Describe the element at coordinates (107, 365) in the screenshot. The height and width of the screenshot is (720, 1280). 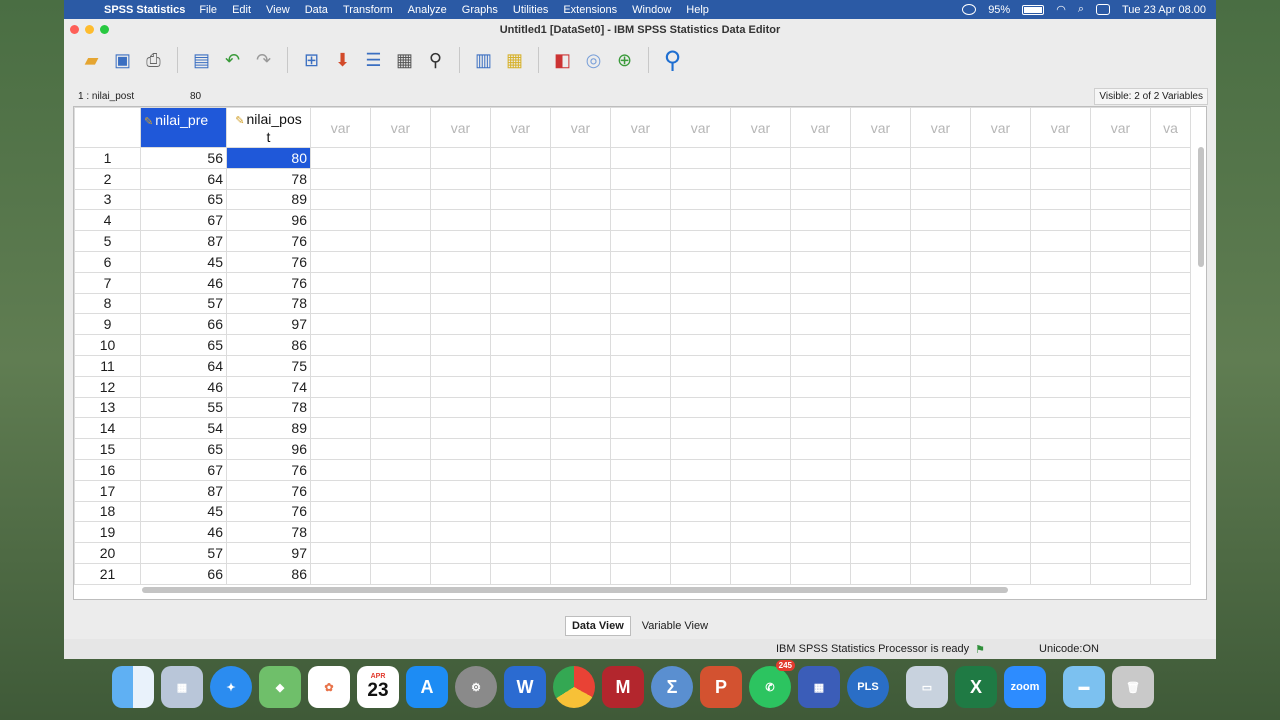
I see `row-number: 11` at that location.